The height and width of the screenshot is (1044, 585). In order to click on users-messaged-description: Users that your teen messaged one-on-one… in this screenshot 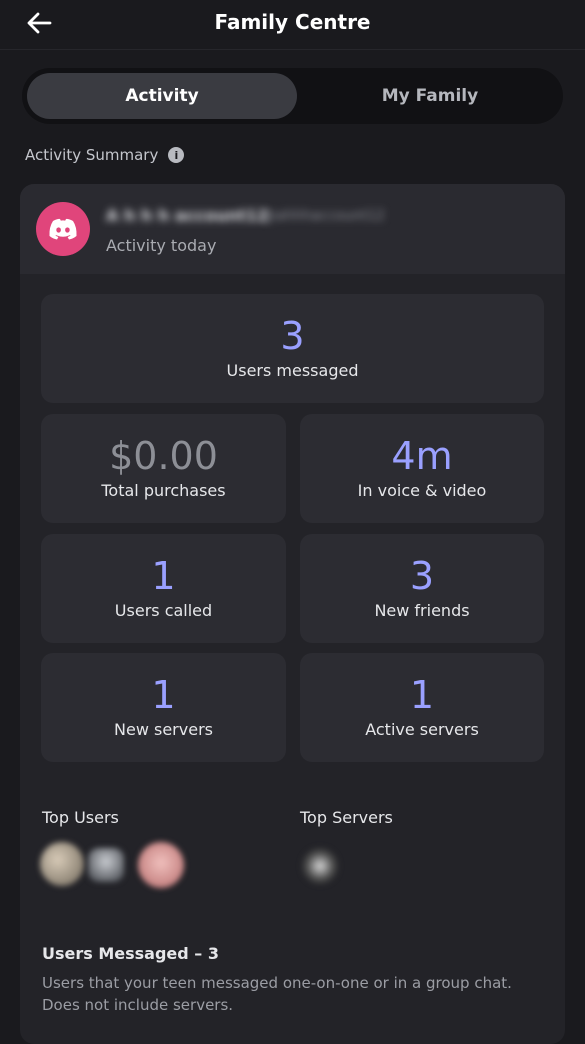, I will do `click(277, 994)`.